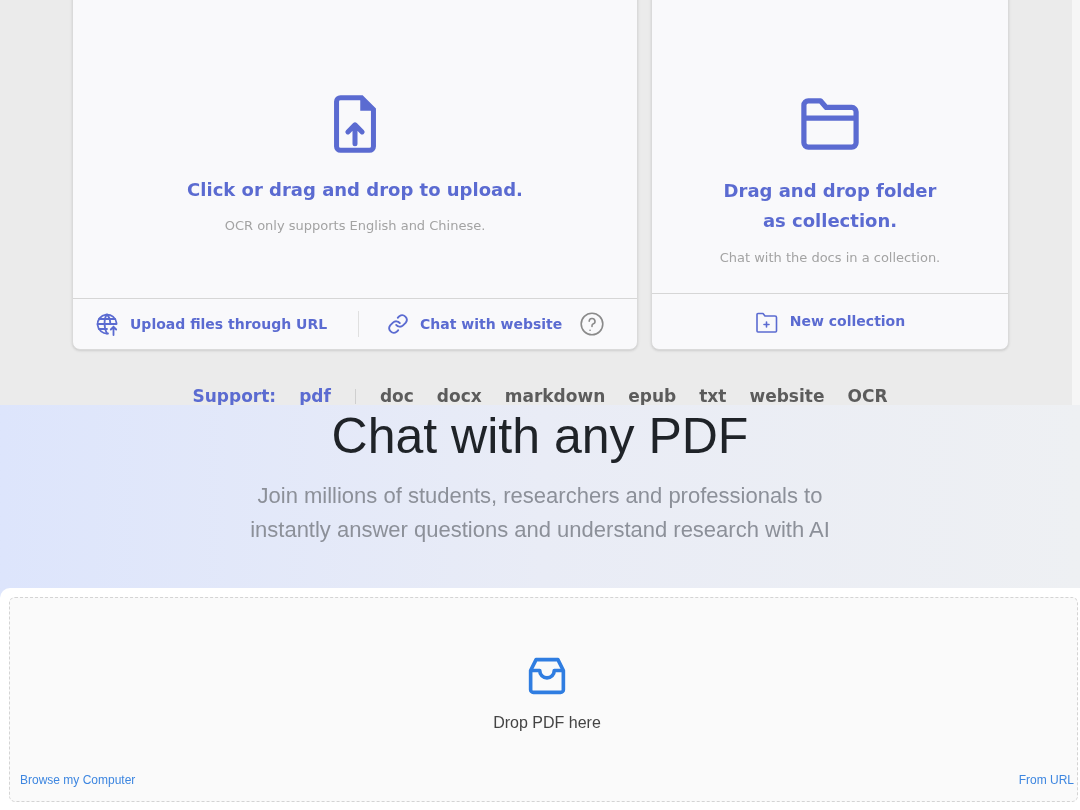 This screenshot has width=1080, height=810. Describe the element at coordinates (1046, 780) in the screenshot. I see `from-url-link: From URL` at that location.